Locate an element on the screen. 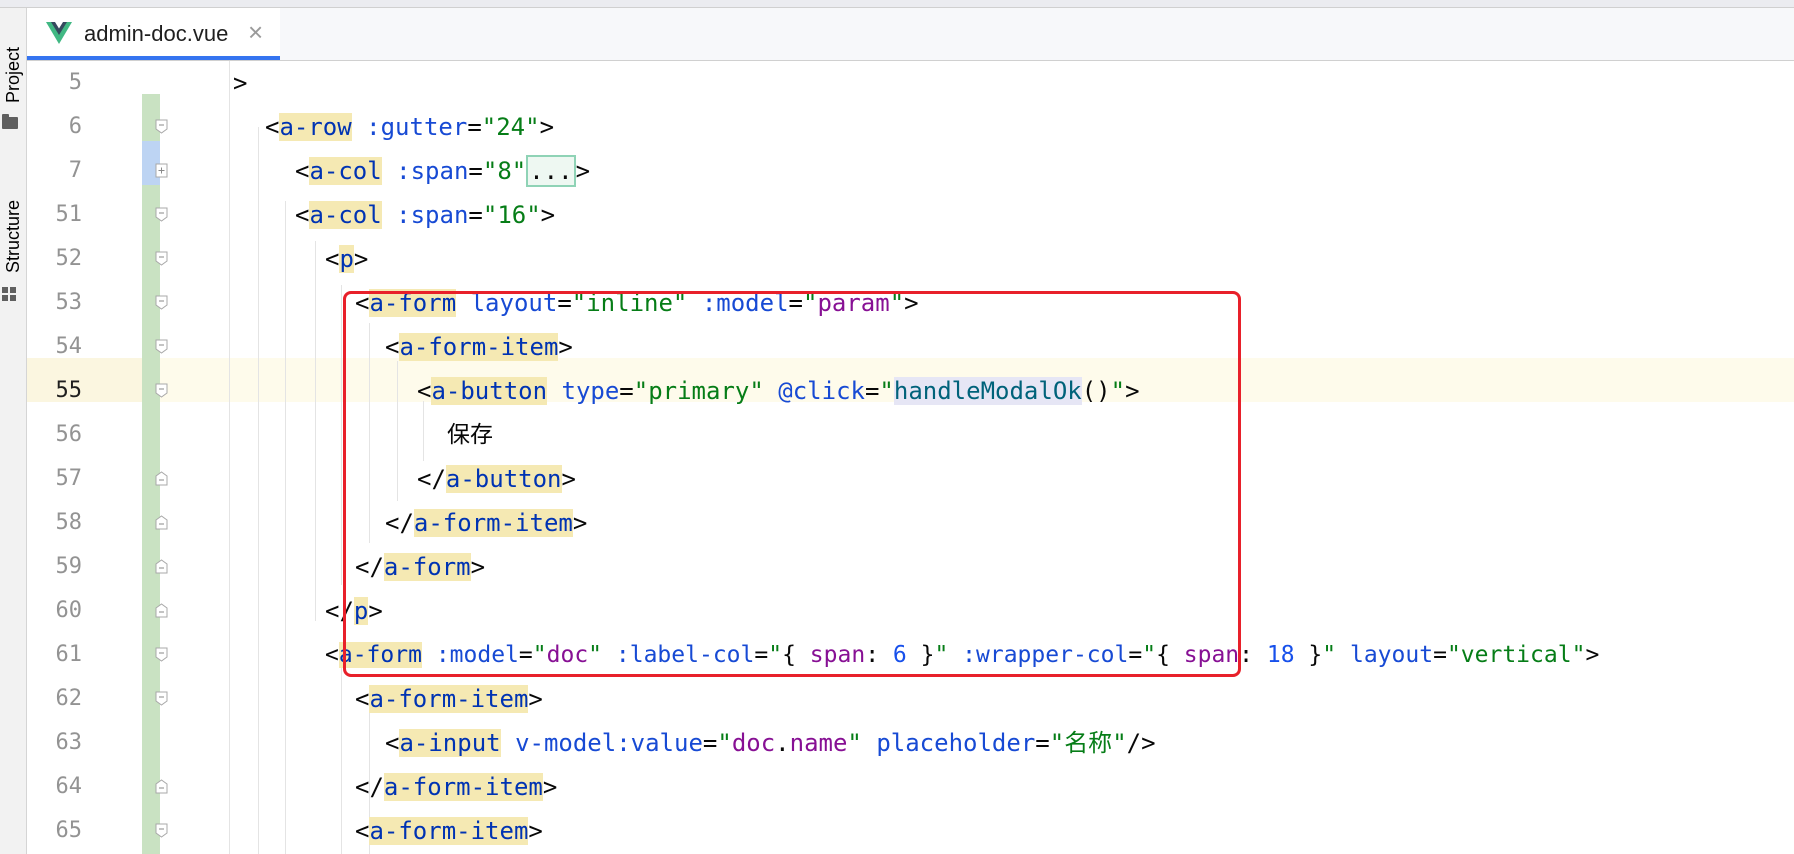 The image size is (1794, 854). code-text: <a-row :gutter="24"> is located at coordinates (410, 127).